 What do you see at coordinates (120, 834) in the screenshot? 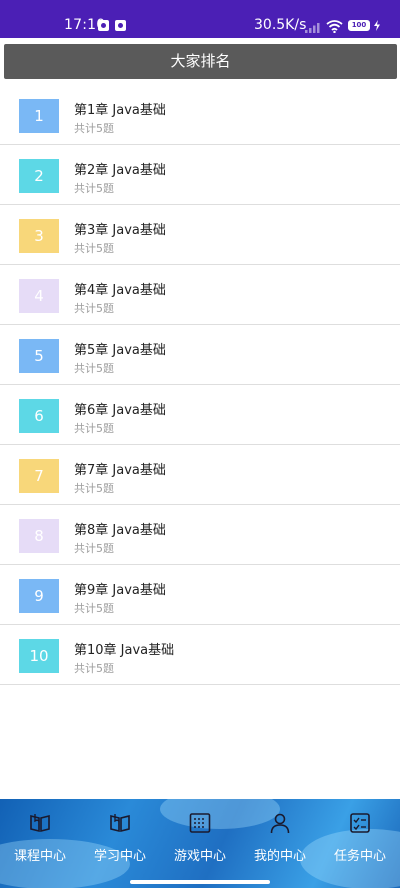
I see `tab-study-center: 学习中心` at bounding box center [120, 834].